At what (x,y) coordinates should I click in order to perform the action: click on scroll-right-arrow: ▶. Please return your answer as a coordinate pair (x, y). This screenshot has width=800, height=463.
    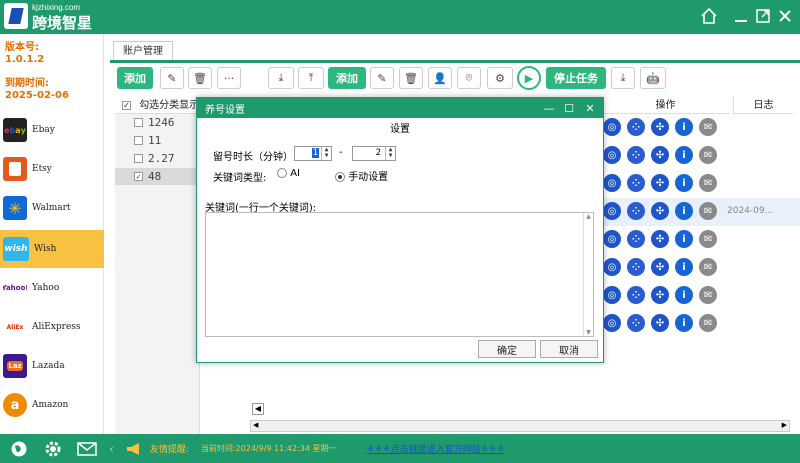
    Looking at the image, I should click on (784, 425).